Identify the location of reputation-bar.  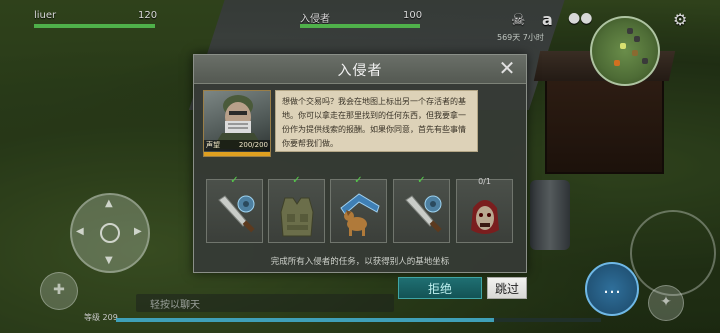
(237, 154).